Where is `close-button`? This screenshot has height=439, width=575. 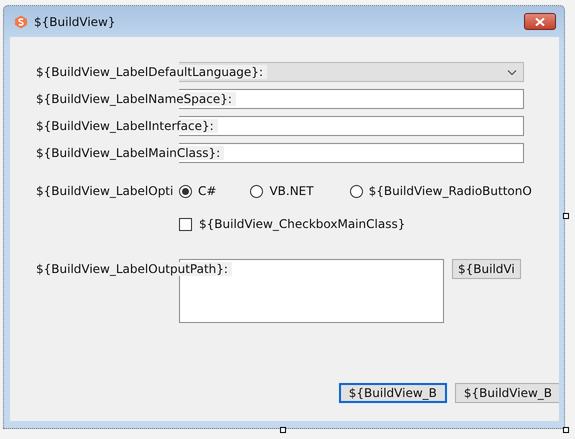
close-button is located at coordinates (540, 21).